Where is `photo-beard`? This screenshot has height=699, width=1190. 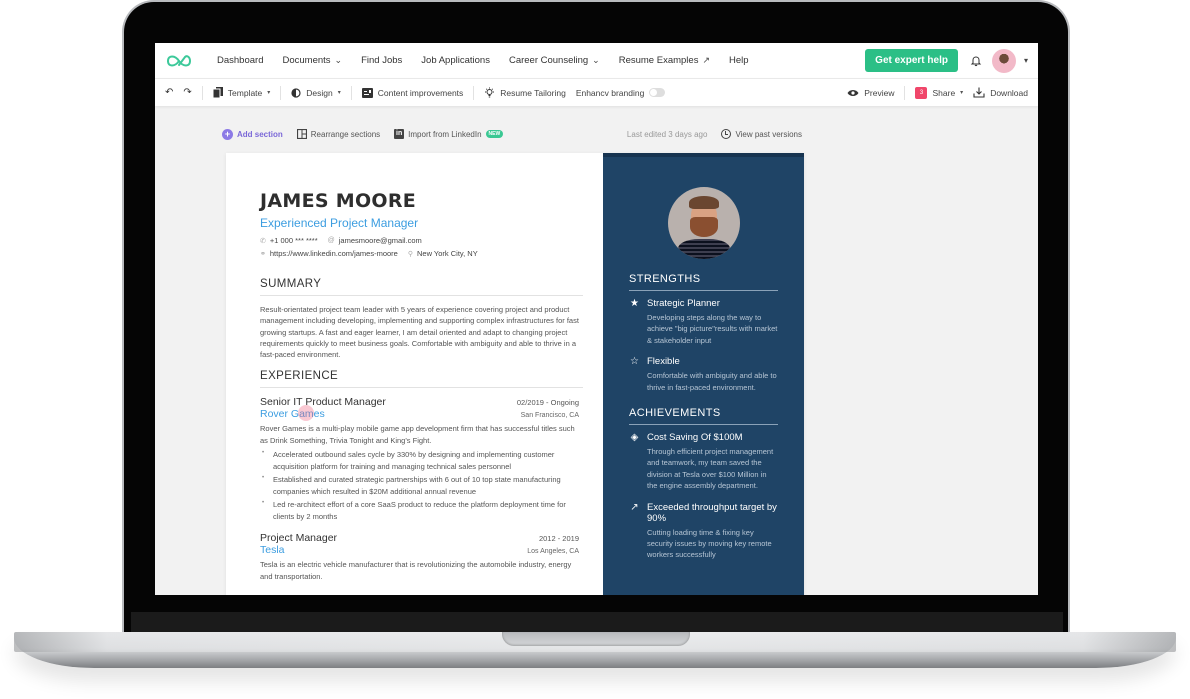 photo-beard is located at coordinates (703, 227).